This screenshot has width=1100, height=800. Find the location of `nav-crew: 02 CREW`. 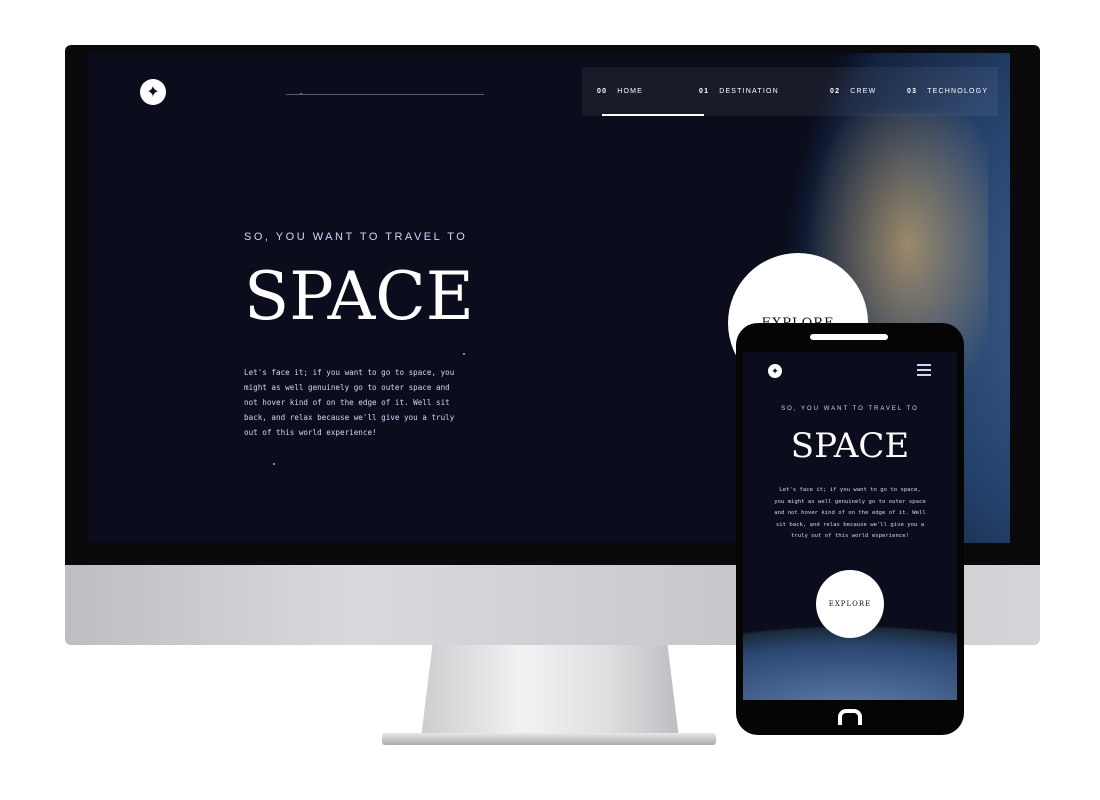

nav-crew: 02 CREW is located at coordinates (868, 91).